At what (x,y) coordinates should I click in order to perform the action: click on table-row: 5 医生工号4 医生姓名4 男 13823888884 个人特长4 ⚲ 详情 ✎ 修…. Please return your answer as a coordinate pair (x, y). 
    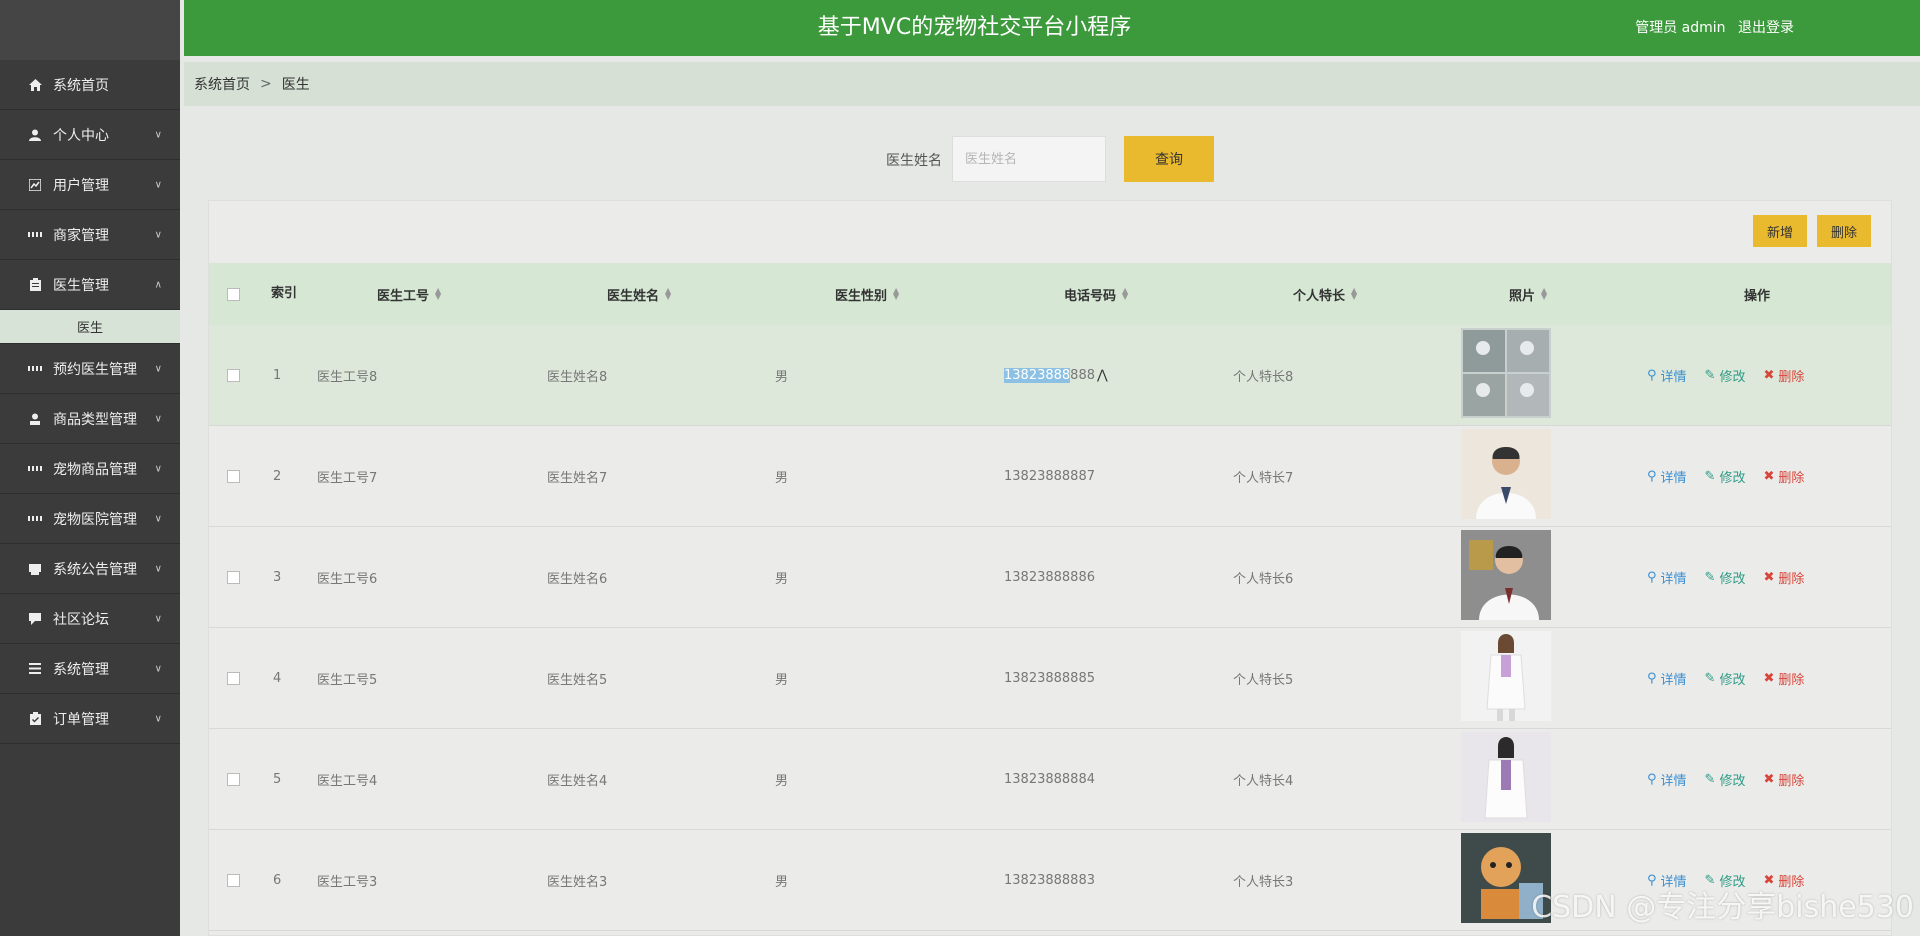
    Looking at the image, I should click on (1050, 779).